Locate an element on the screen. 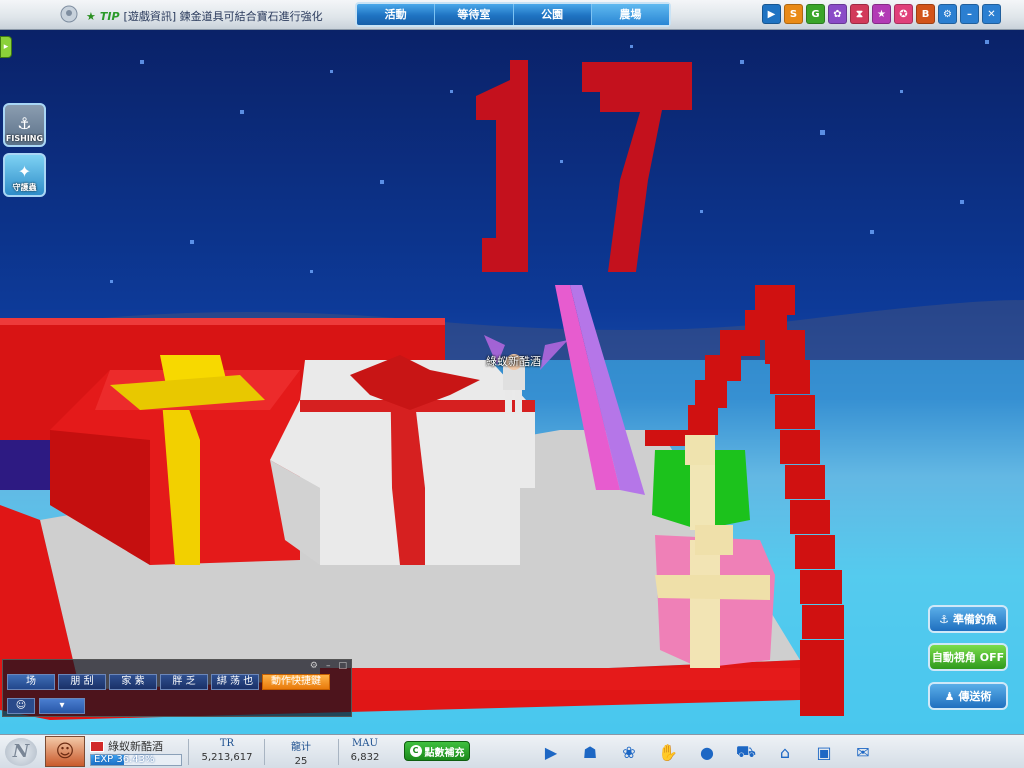  stat-mau: MAU 6,832 is located at coordinates (365, 750).